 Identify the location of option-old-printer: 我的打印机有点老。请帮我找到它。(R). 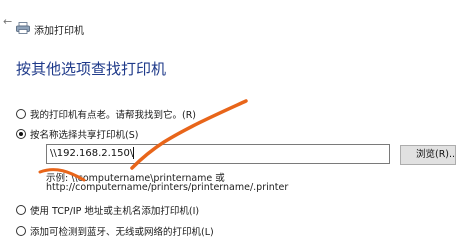
(106, 114).